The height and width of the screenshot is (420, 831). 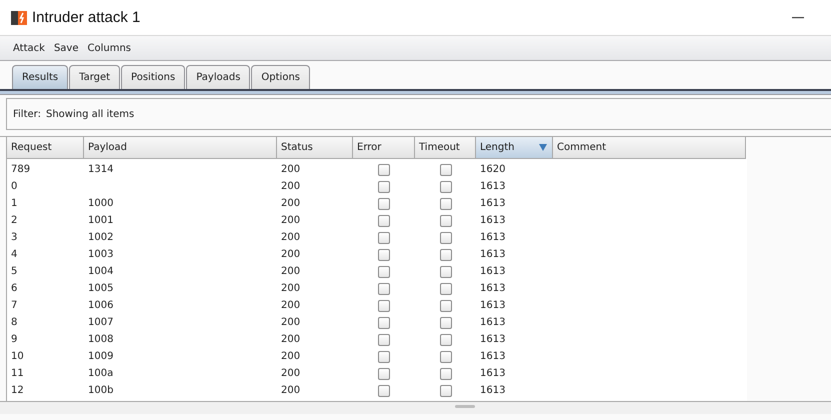 I want to click on table-cell: 7, so click(x=14, y=305).